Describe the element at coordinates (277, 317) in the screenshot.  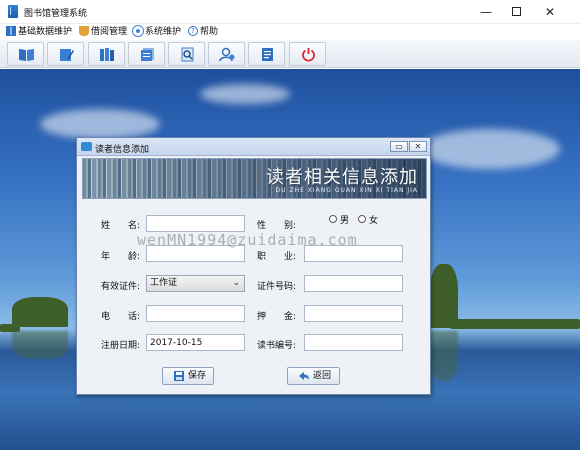
I see `deposit-label: 押 金:` at that location.